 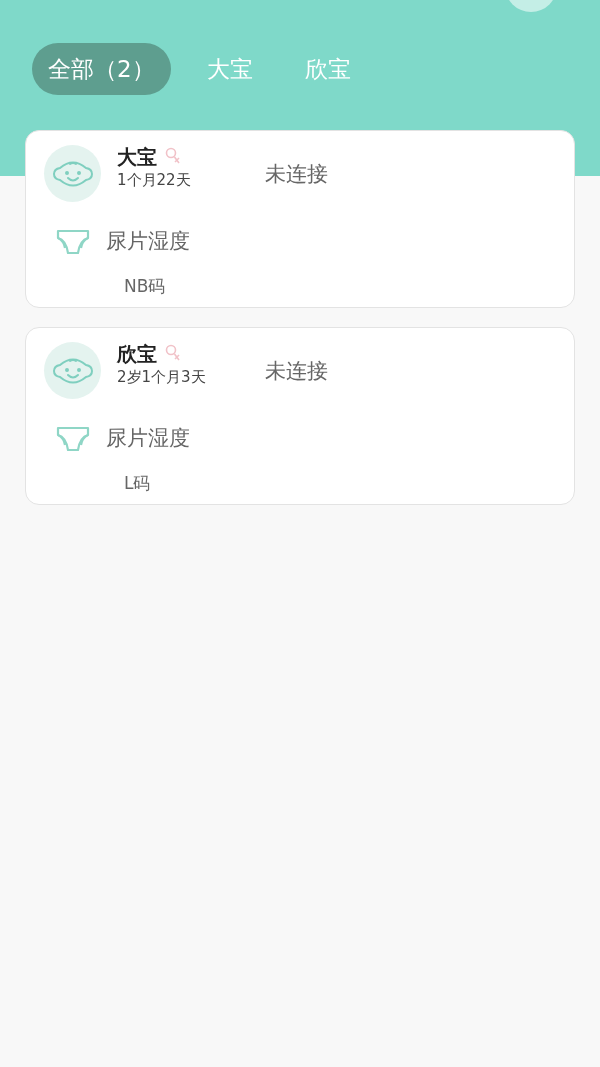 What do you see at coordinates (145, 285) in the screenshot?
I see `diaper-size: NB码` at bounding box center [145, 285].